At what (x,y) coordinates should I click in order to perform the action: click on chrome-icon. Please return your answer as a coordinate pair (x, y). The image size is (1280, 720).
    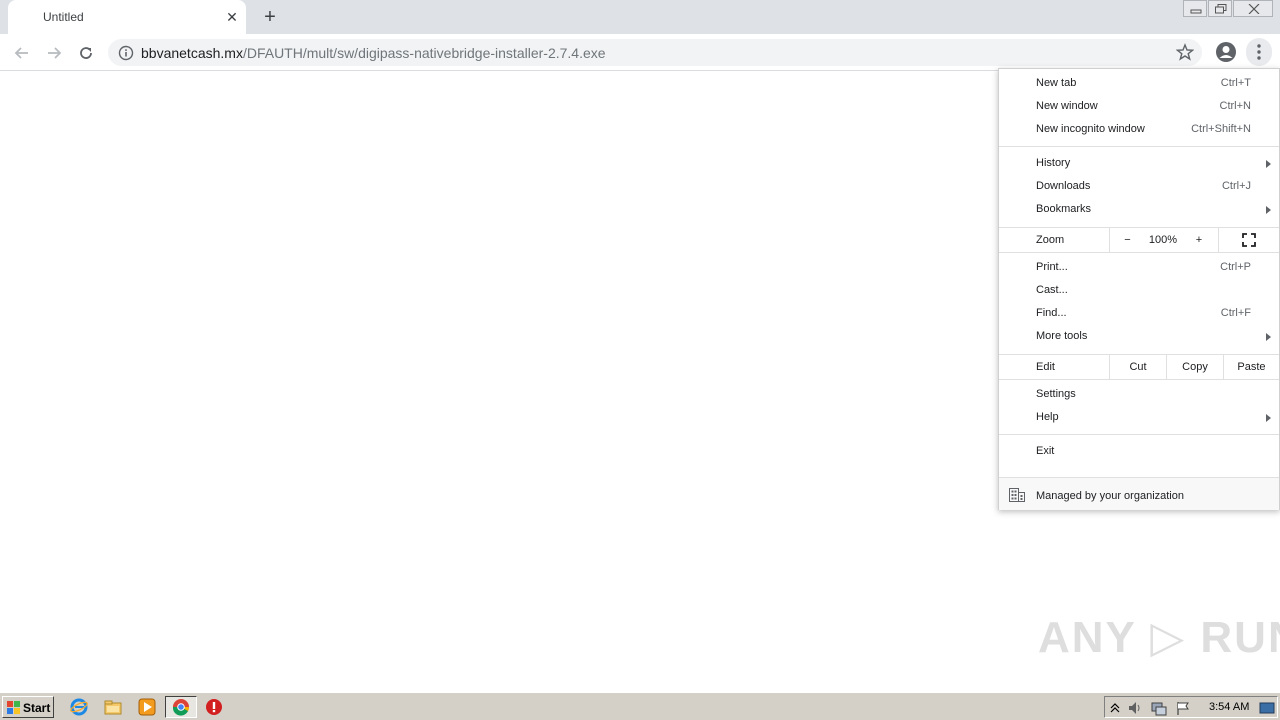
    Looking at the image, I should click on (181, 707).